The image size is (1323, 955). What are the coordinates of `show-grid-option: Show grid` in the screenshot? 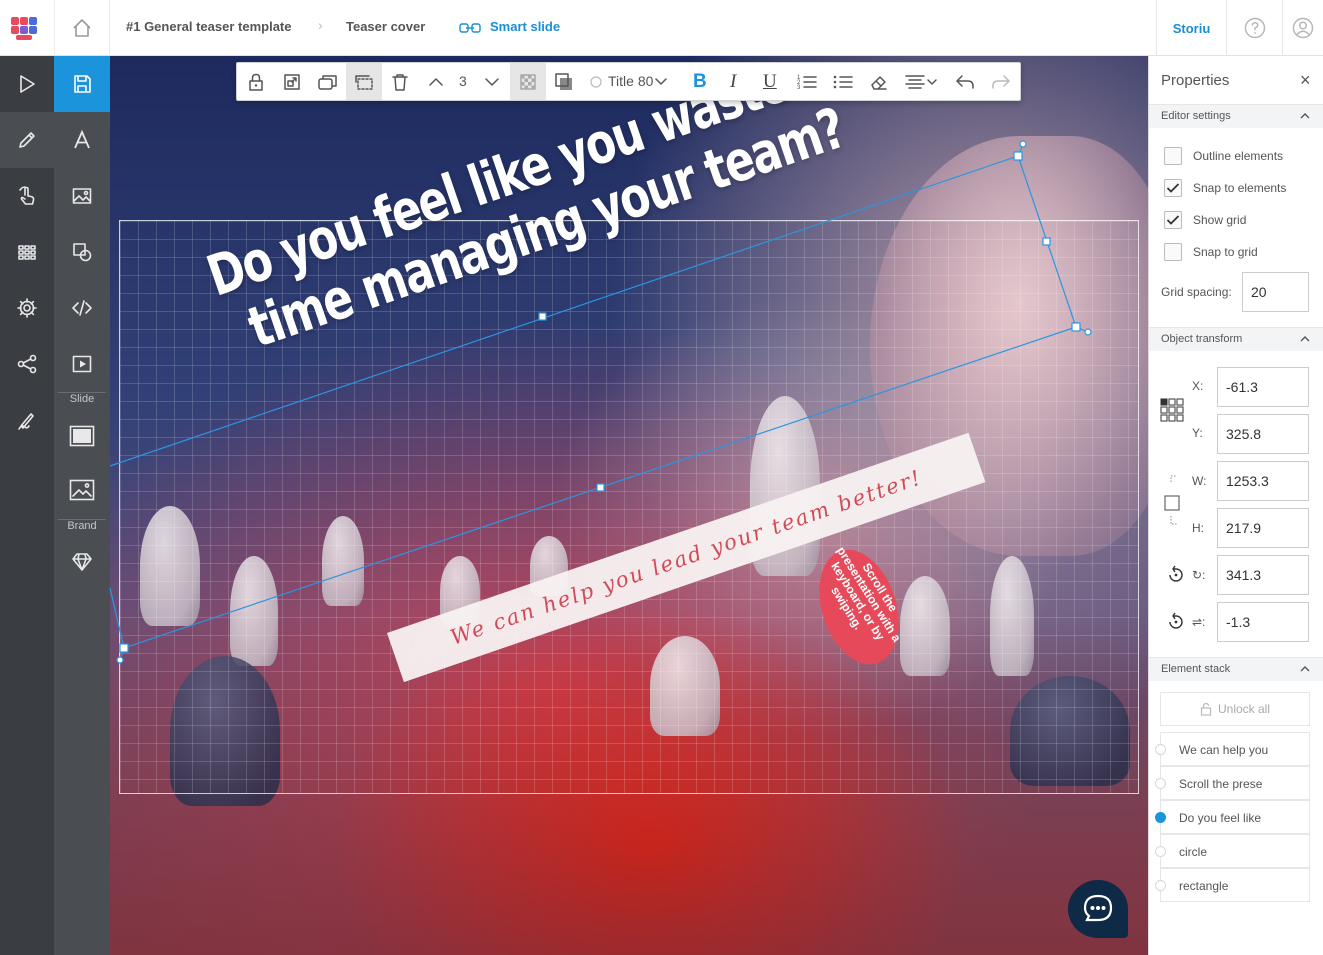 It's located at (1236, 220).